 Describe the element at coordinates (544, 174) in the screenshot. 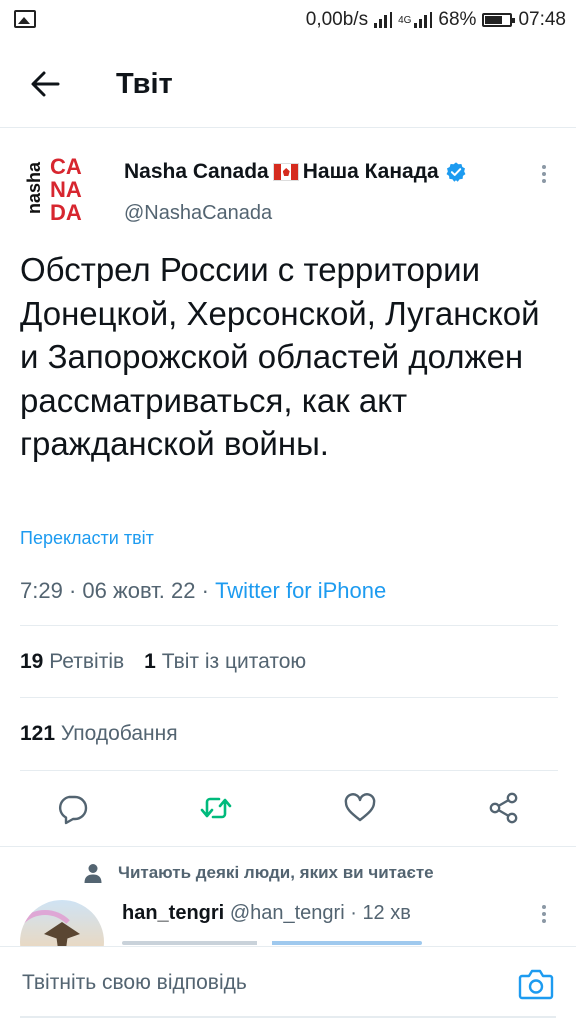

I see `more-options-icon` at that location.